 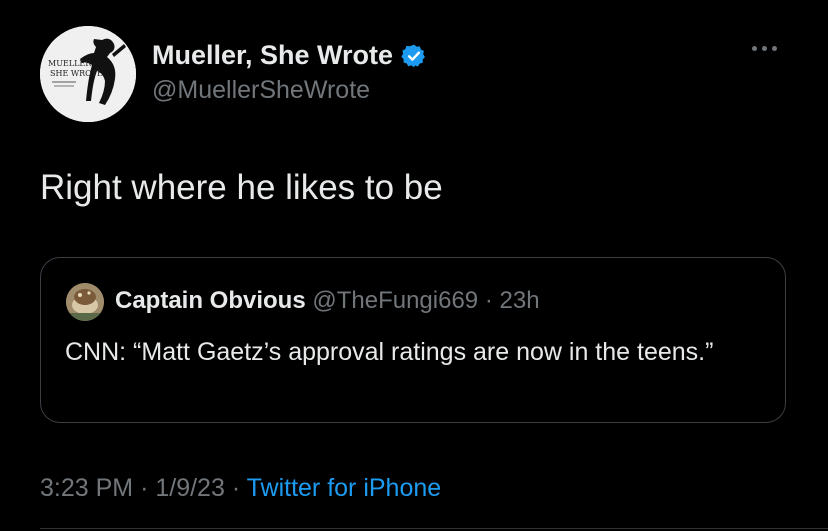 What do you see at coordinates (261, 90) in the screenshot?
I see `author-handle: @MuellerSheWrote` at bounding box center [261, 90].